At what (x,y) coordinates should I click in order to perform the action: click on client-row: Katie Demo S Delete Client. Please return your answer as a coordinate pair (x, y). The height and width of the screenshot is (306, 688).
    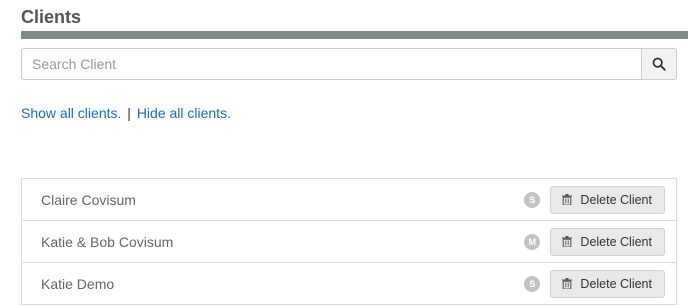
    Looking at the image, I should click on (349, 284).